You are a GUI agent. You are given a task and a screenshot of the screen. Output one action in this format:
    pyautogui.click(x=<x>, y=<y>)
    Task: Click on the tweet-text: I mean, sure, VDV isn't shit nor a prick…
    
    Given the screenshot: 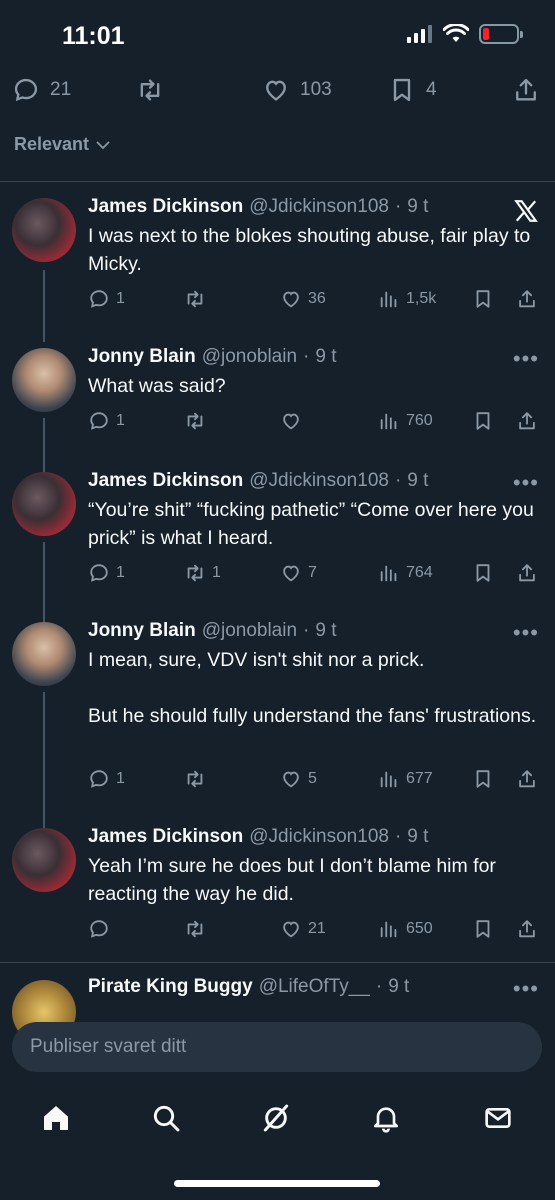 What is the action you would take?
    pyautogui.click(x=312, y=688)
    